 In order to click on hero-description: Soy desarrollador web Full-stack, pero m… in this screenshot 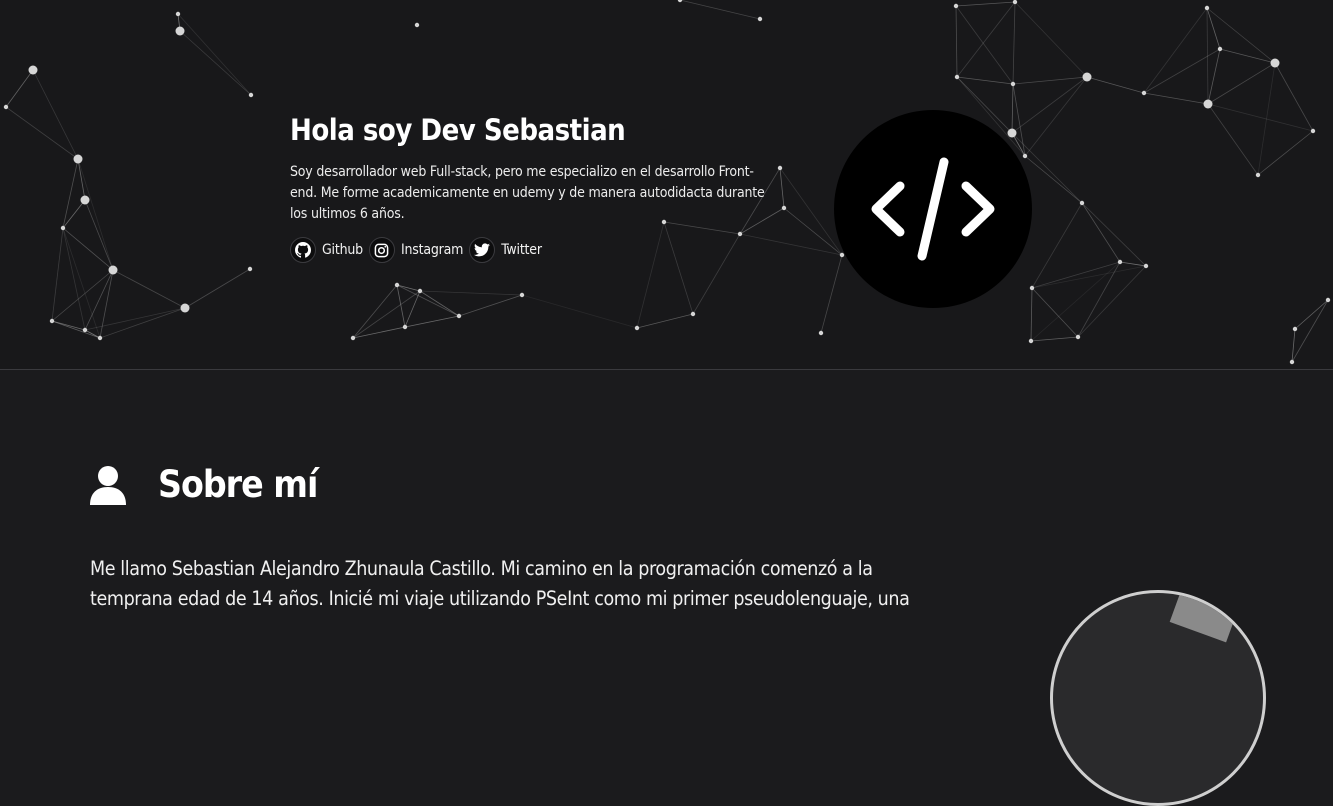, I will do `click(527, 193)`.